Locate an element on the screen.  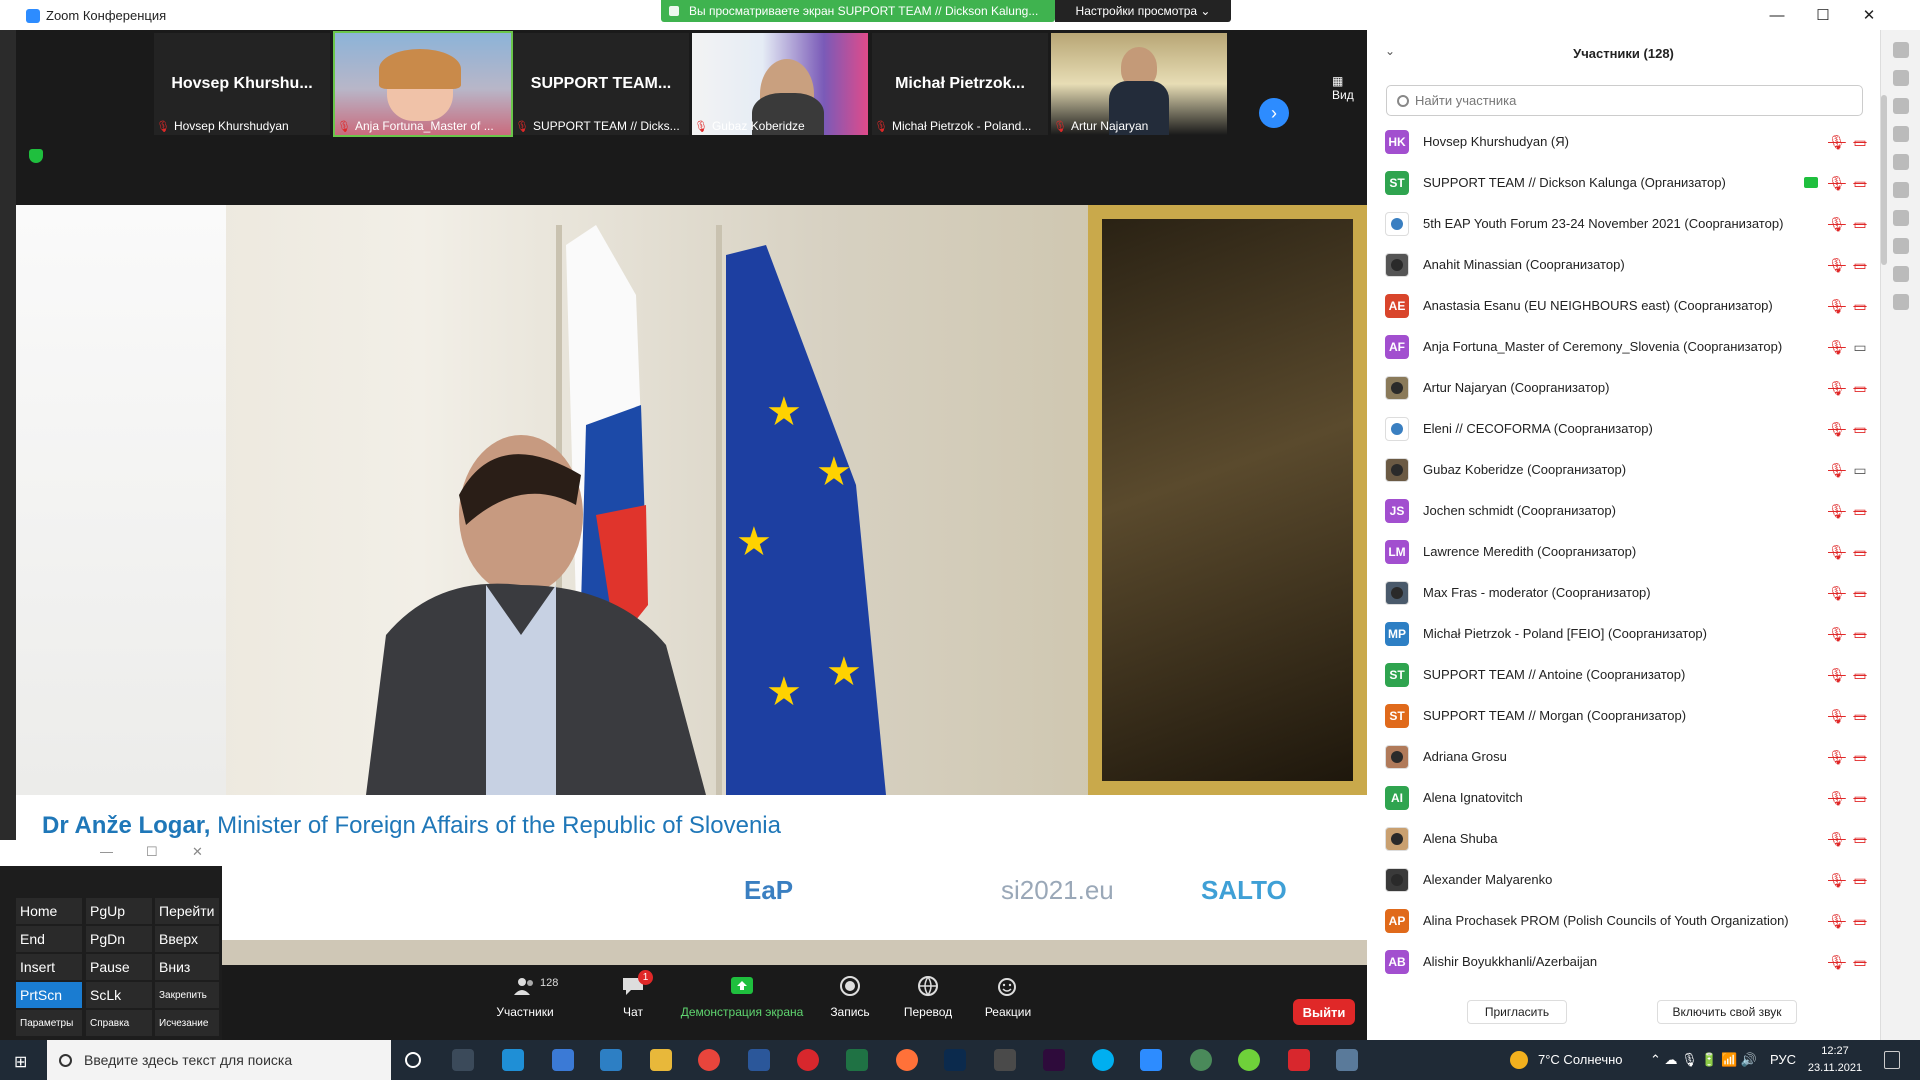
minimize-button: — is located at coordinates (1777, 15).